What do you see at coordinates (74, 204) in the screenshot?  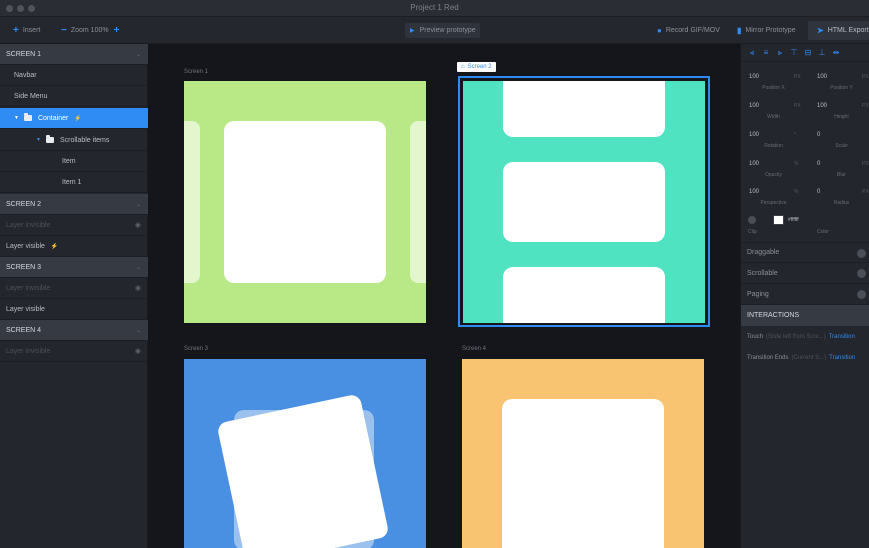 I see `layer-screen-2: SCREEN 2 ⌄` at bounding box center [74, 204].